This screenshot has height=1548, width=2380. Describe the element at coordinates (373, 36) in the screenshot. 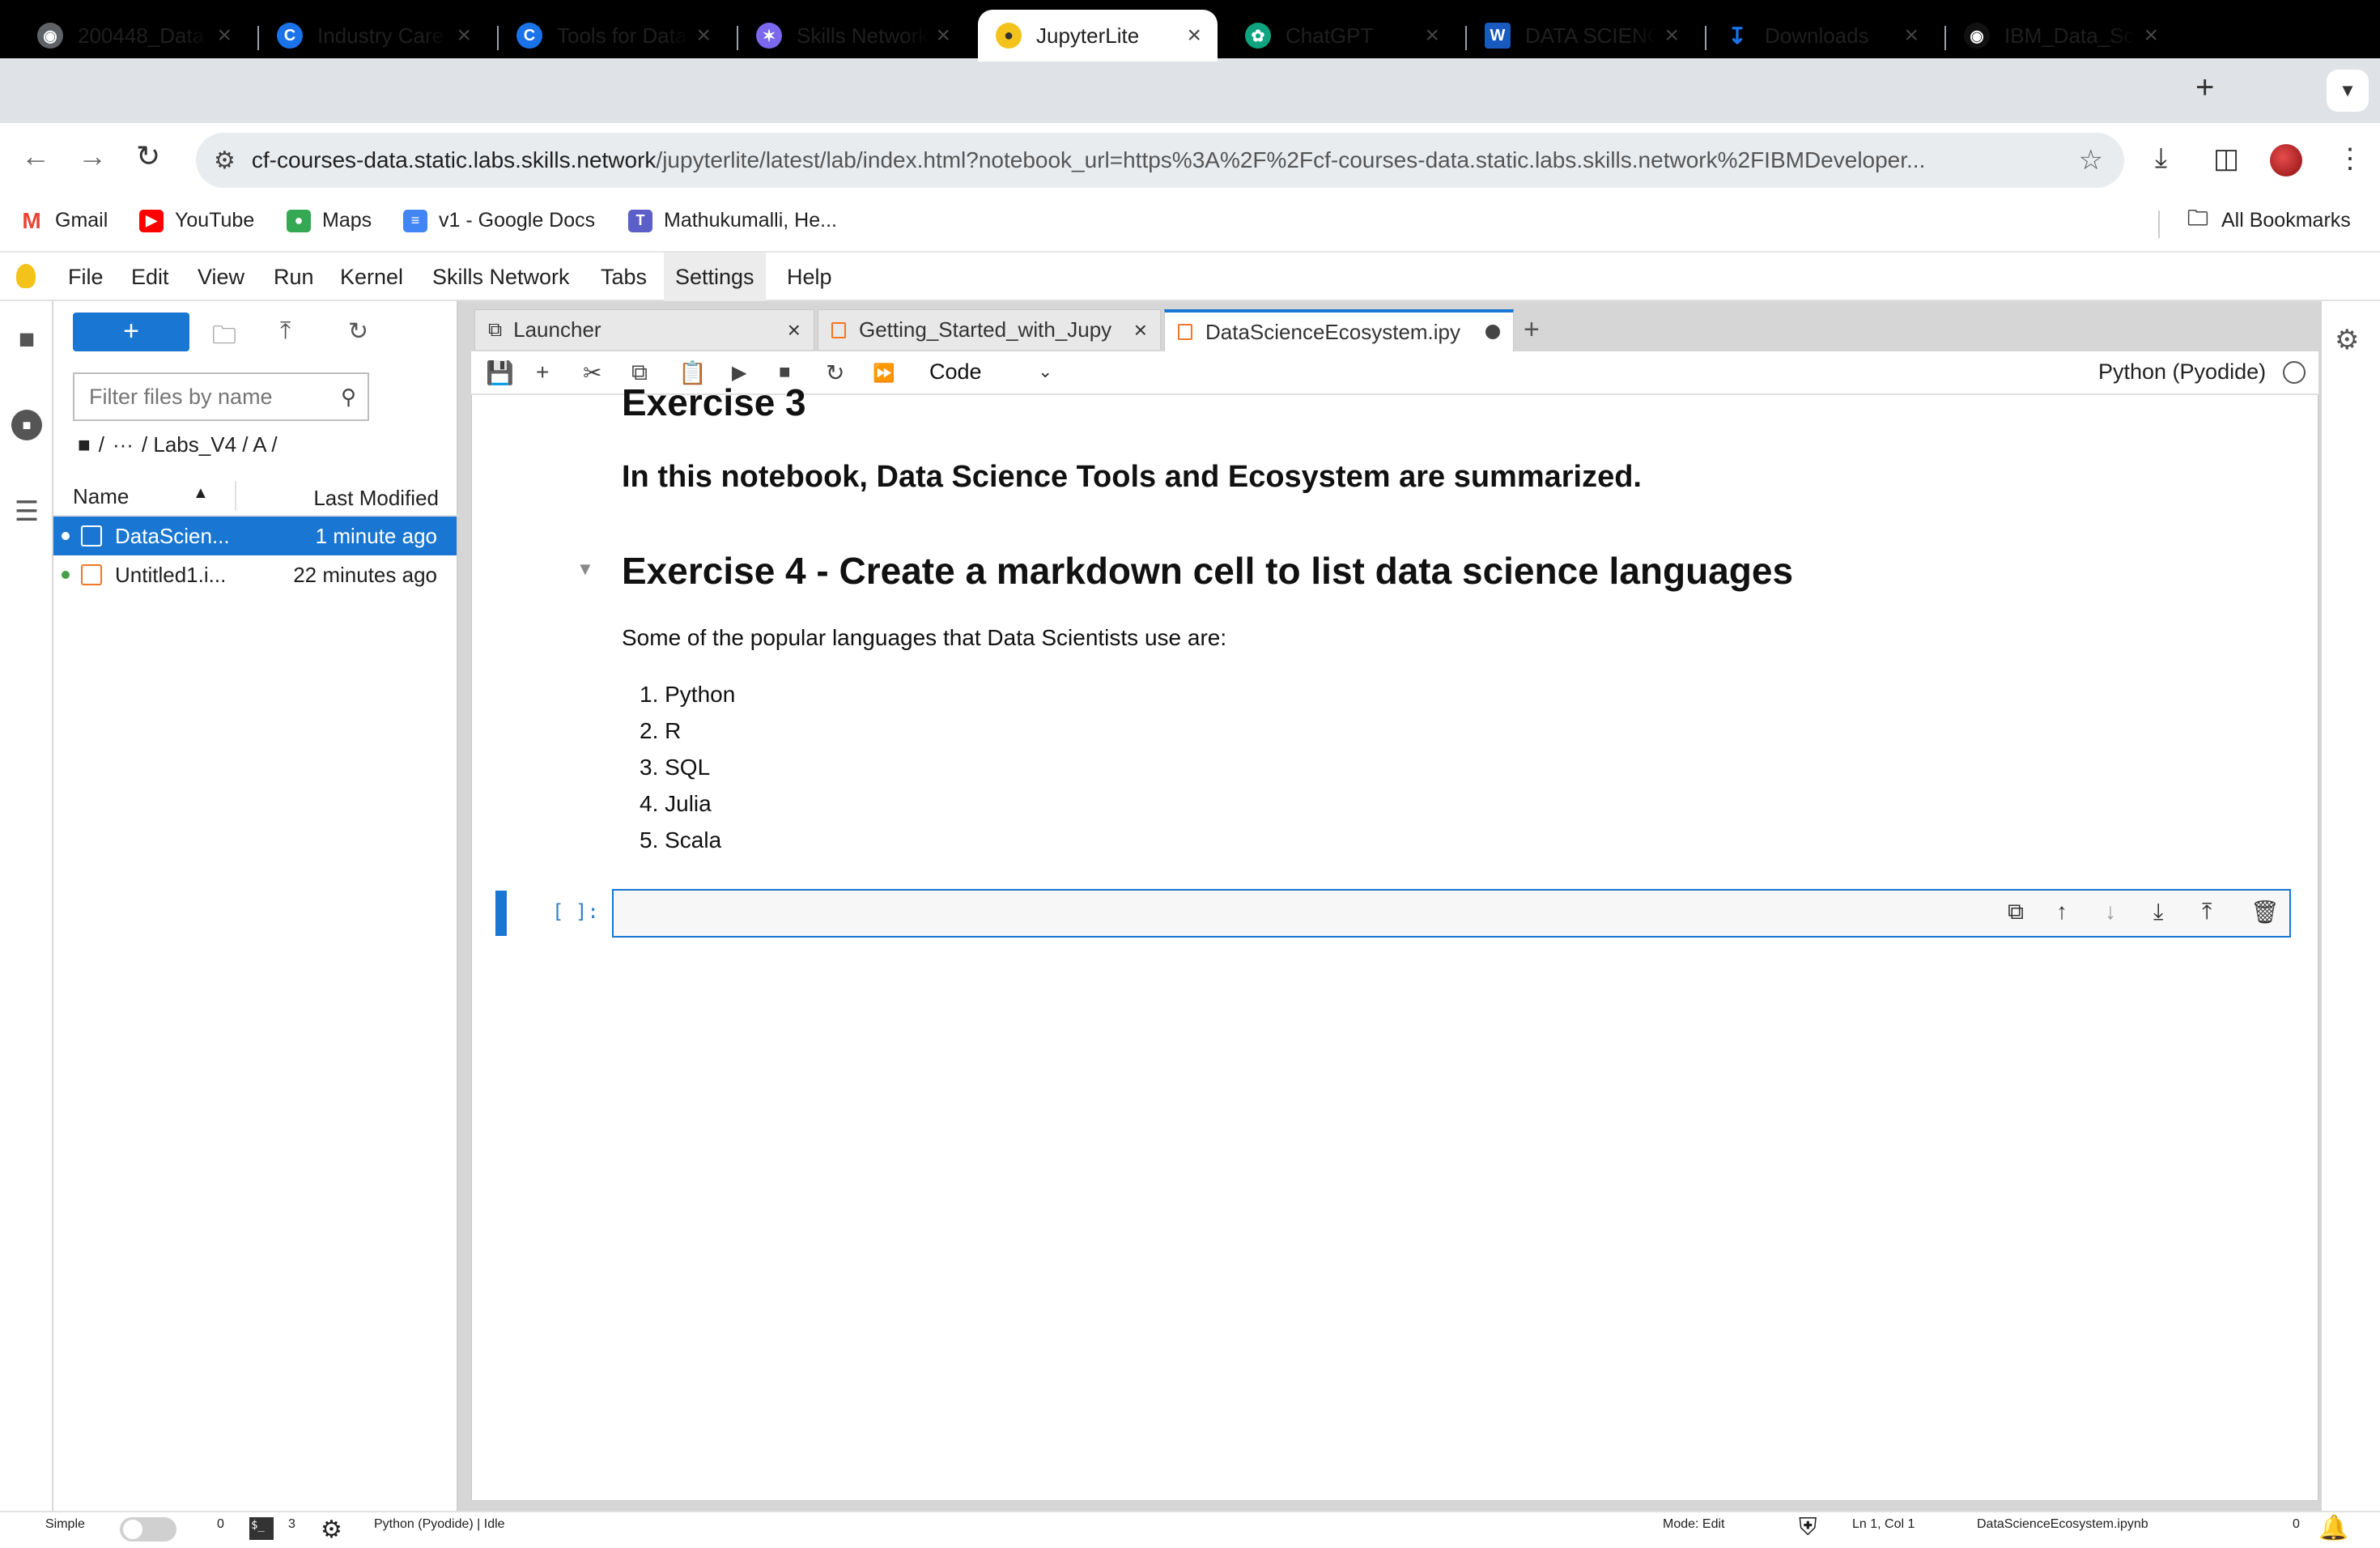

I see `browser-tab-2: C Industry Care ×` at that location.